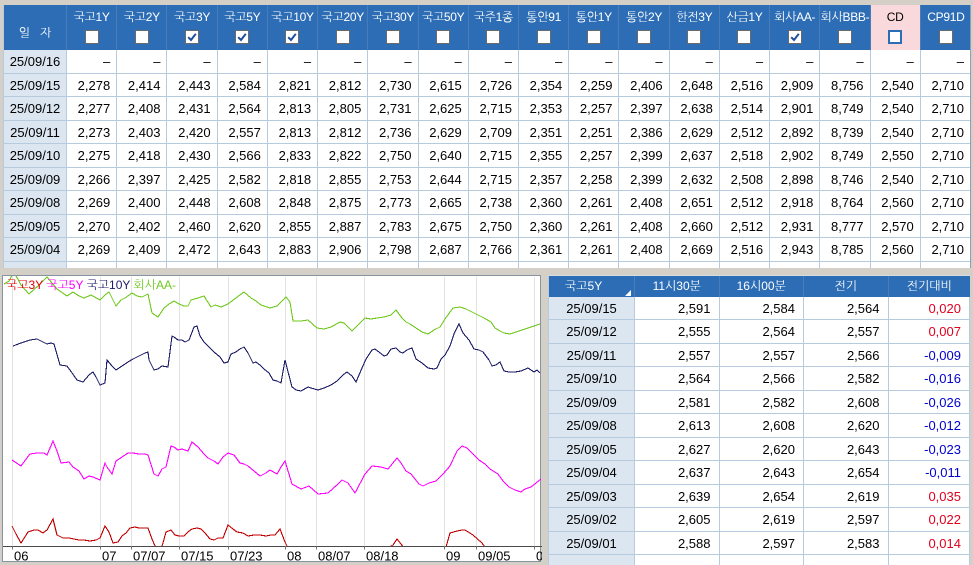 The height and width of the screenshot is (565, 973). What do you see at coordinates (382, 556) in the screenshot?
I see `svg-text: 08/18` at bounding box center [382, 556].